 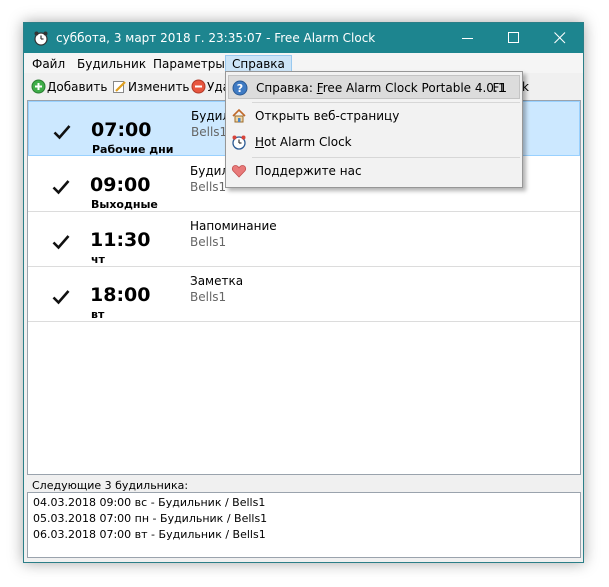 I want to click on next-alarms-label: Следующие 3 будильника:, so click(x=110, y=485).